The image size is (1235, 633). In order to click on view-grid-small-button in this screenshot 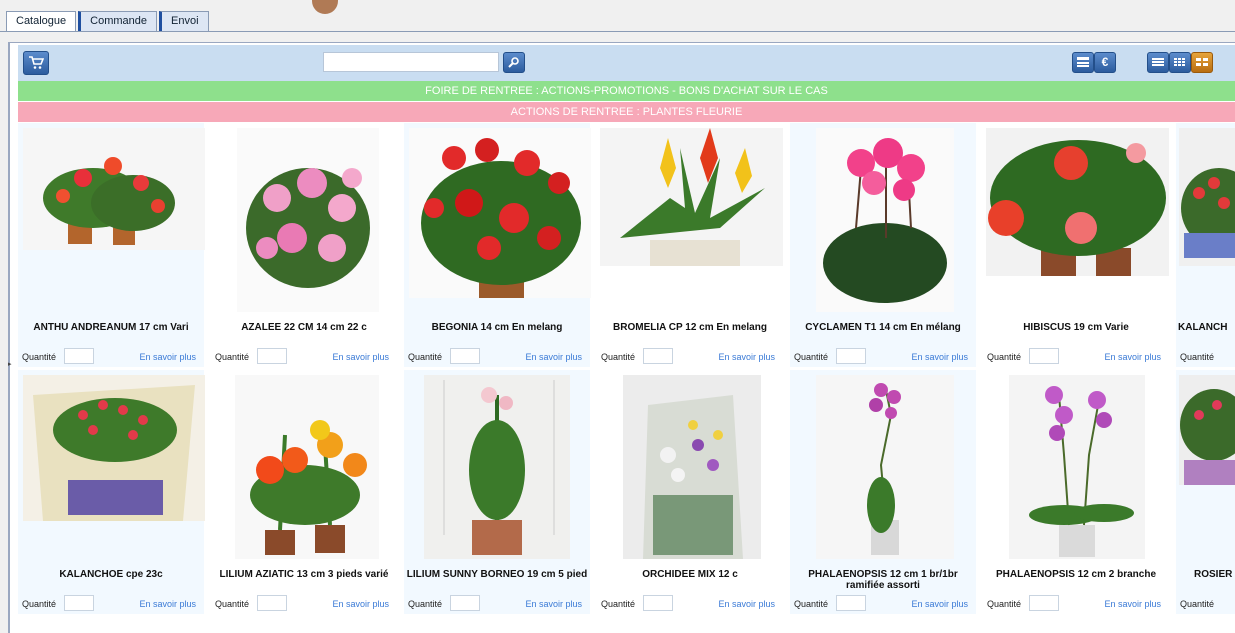, I will do `click(1180, 62)`.